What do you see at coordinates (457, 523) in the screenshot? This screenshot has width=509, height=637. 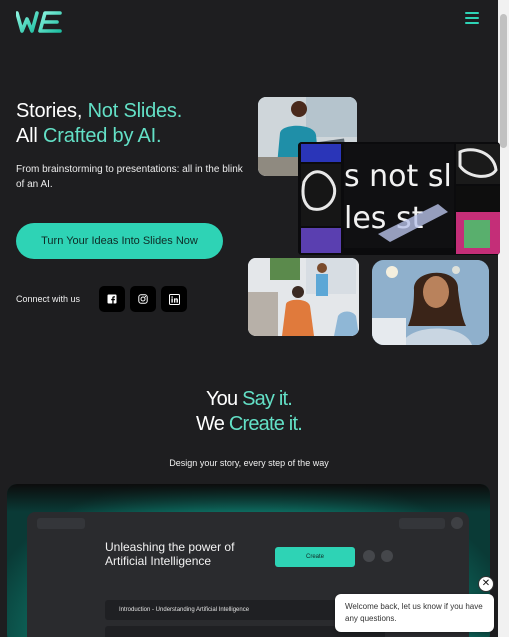 I see `demo-avatar` at bounding box center [457, 523].